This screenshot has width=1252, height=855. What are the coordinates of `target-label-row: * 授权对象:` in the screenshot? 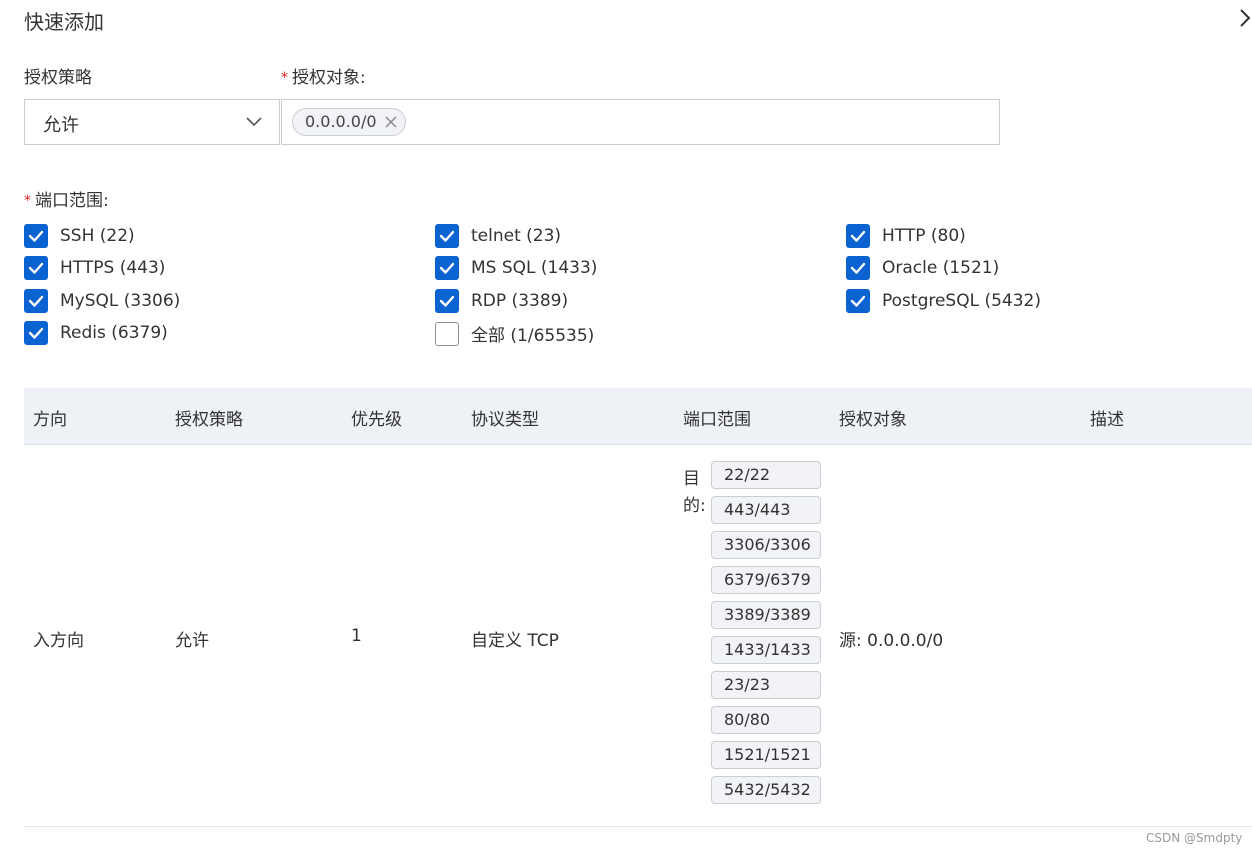 It's located at (323, 75).